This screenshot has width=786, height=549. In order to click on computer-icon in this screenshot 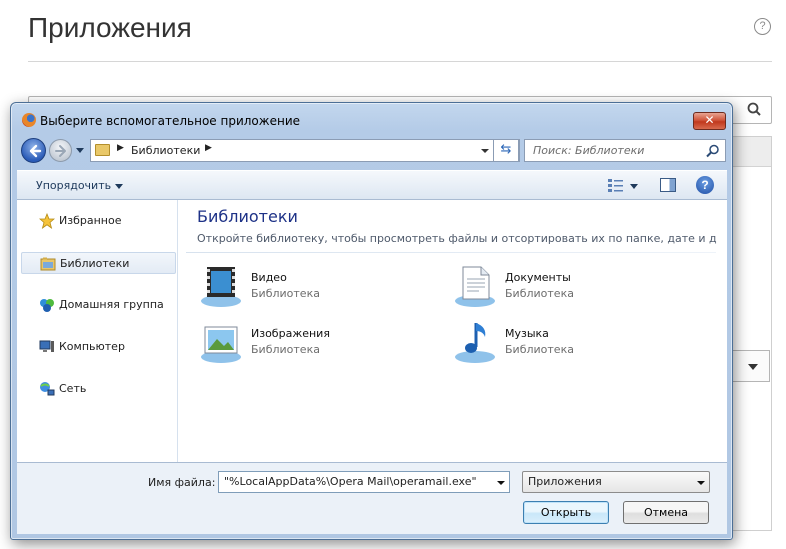, I will do `click(46, 346)`.